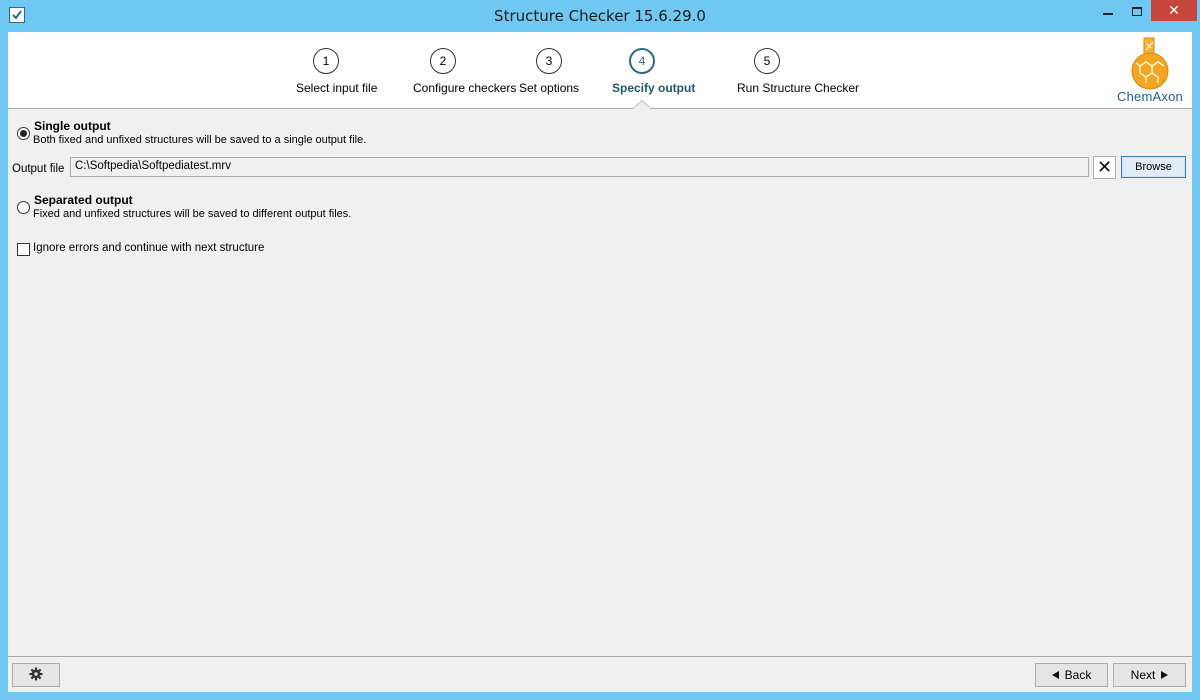  Describe the element at coordinates (798, 71) in the screenshot. I see `wizard-step-5: 5 Run Structure Checker` at that location.